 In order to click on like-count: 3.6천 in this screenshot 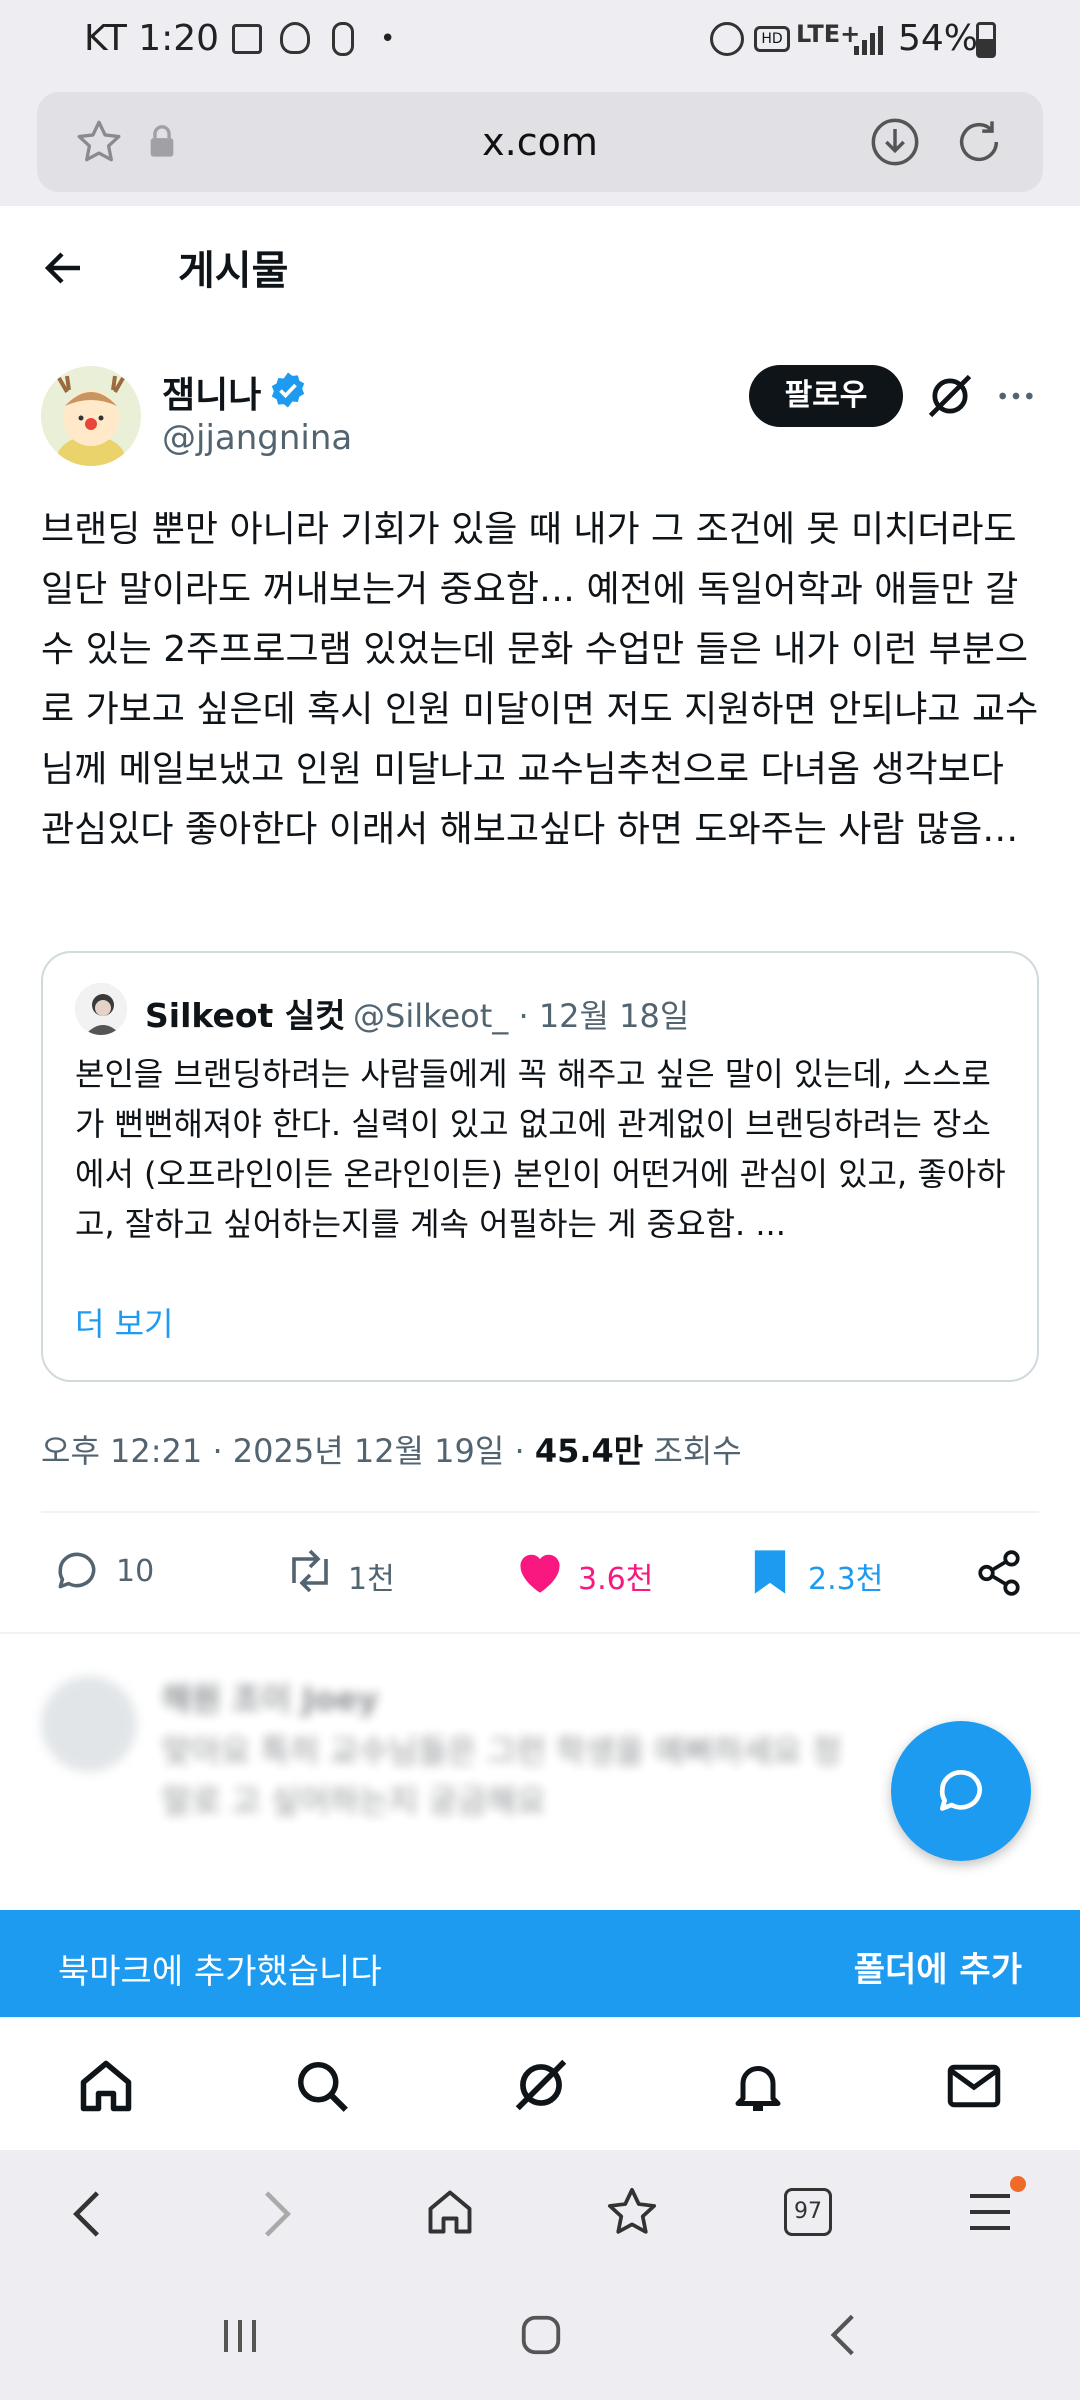, I will do `click(615, 1576)`.